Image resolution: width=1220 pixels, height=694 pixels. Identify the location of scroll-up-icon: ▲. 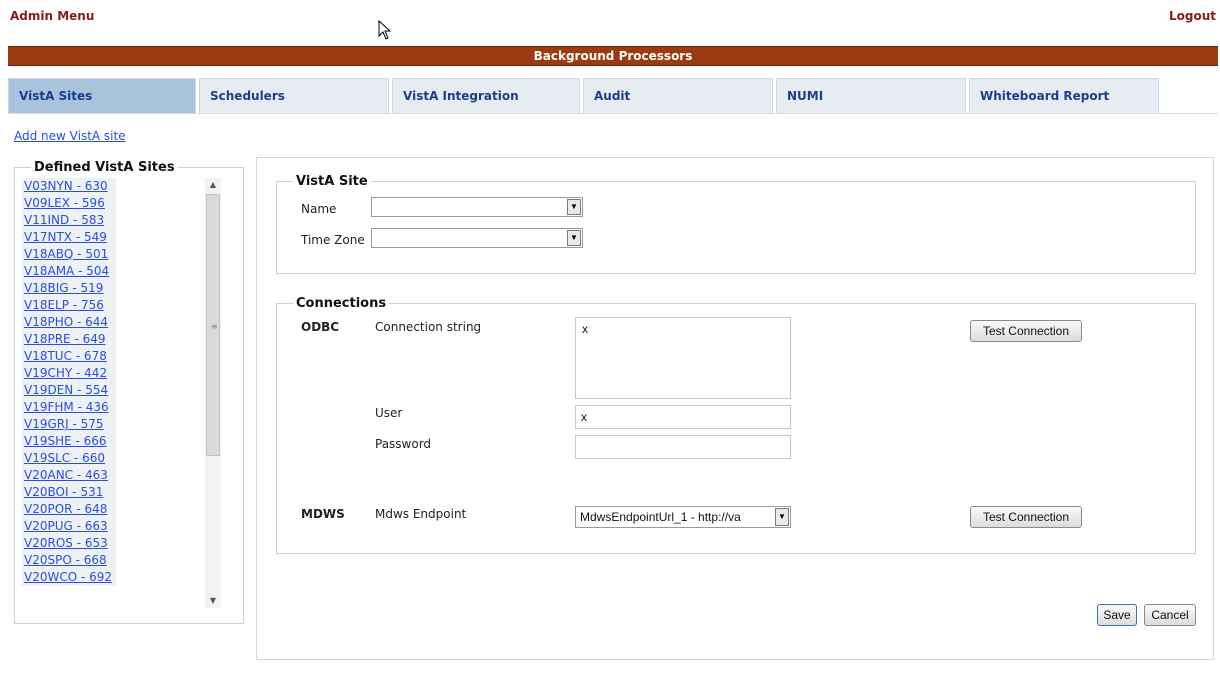
(213, 185).